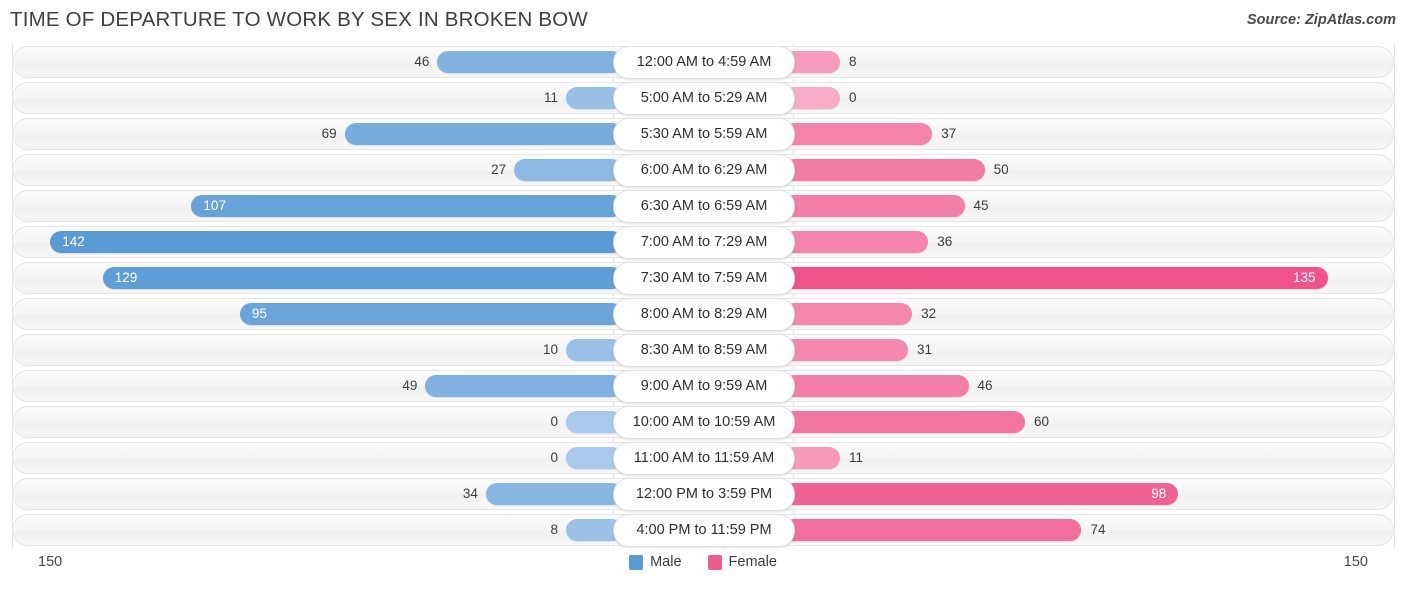 Image resolution: width=1406 pixels, height=594 pixels. Describe the element at coordinates (329, 133) in the screenshot. I see `bar-value-male: 69` at that location.